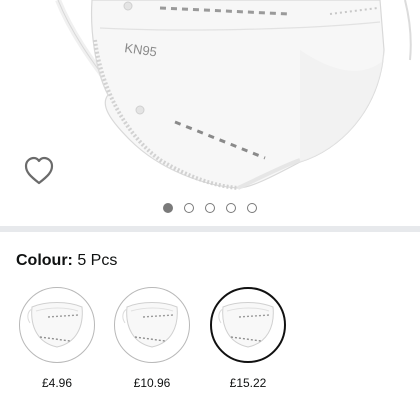 The image size is (420, 420). What do you see at coordinates (248, 383) in the screenshot?
I see `variant-price: £15.22` at bounding box center [248, 383].